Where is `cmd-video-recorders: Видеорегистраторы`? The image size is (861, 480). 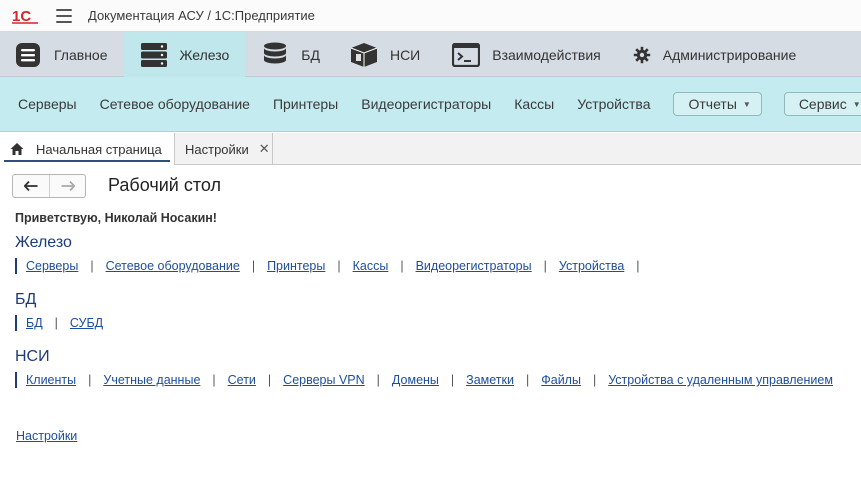 cmd-video-recorders: Видеорегистраторы is located at coordinates (426, 104).